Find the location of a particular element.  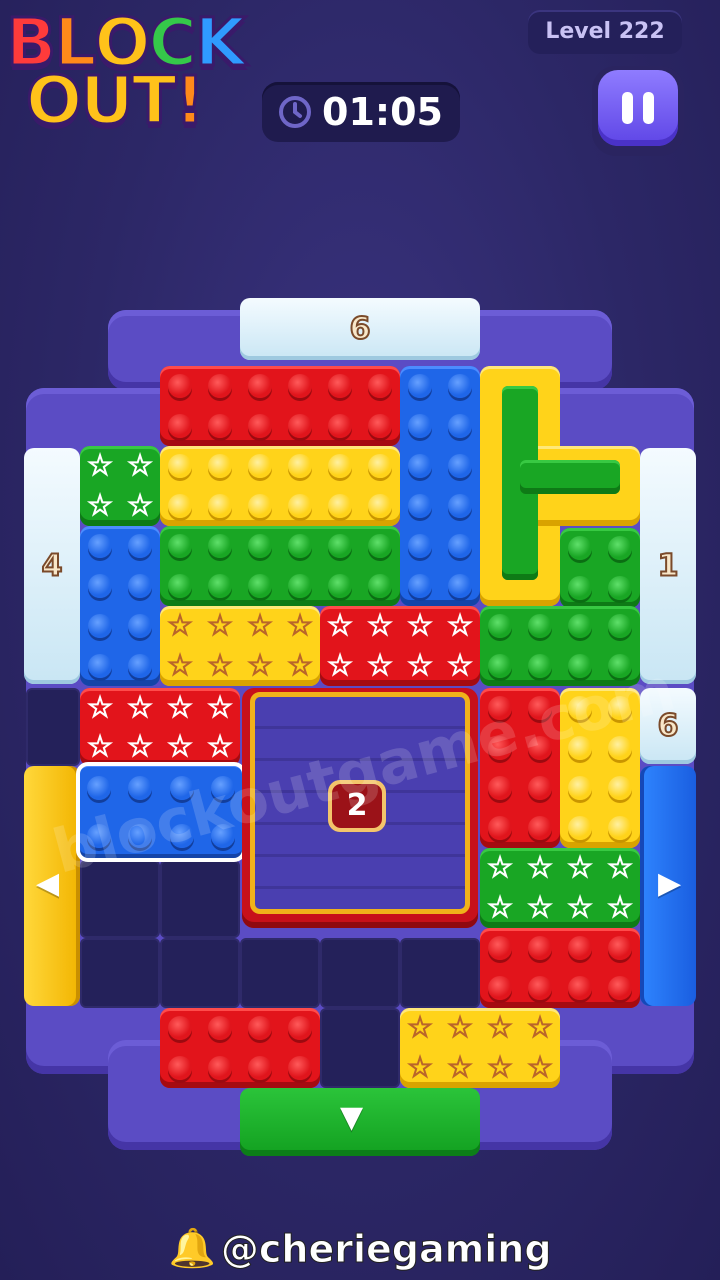

exit-gate-bottom-green: ▼ is located at coordinates (360, 1122).